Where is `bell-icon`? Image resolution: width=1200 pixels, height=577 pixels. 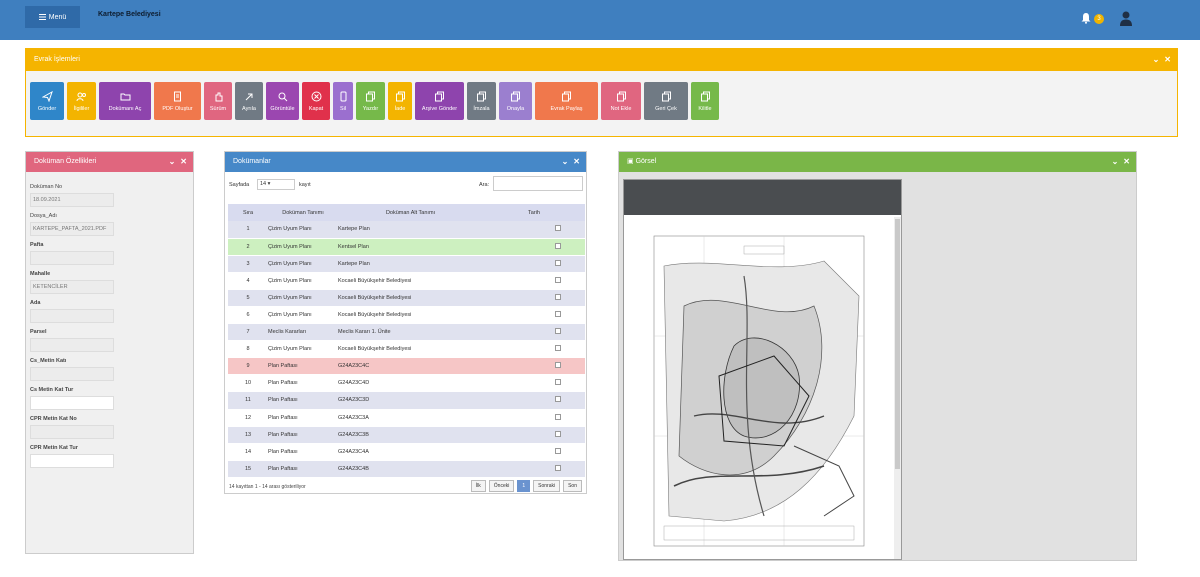 bell-icon is located at coordinates (1086, 18).